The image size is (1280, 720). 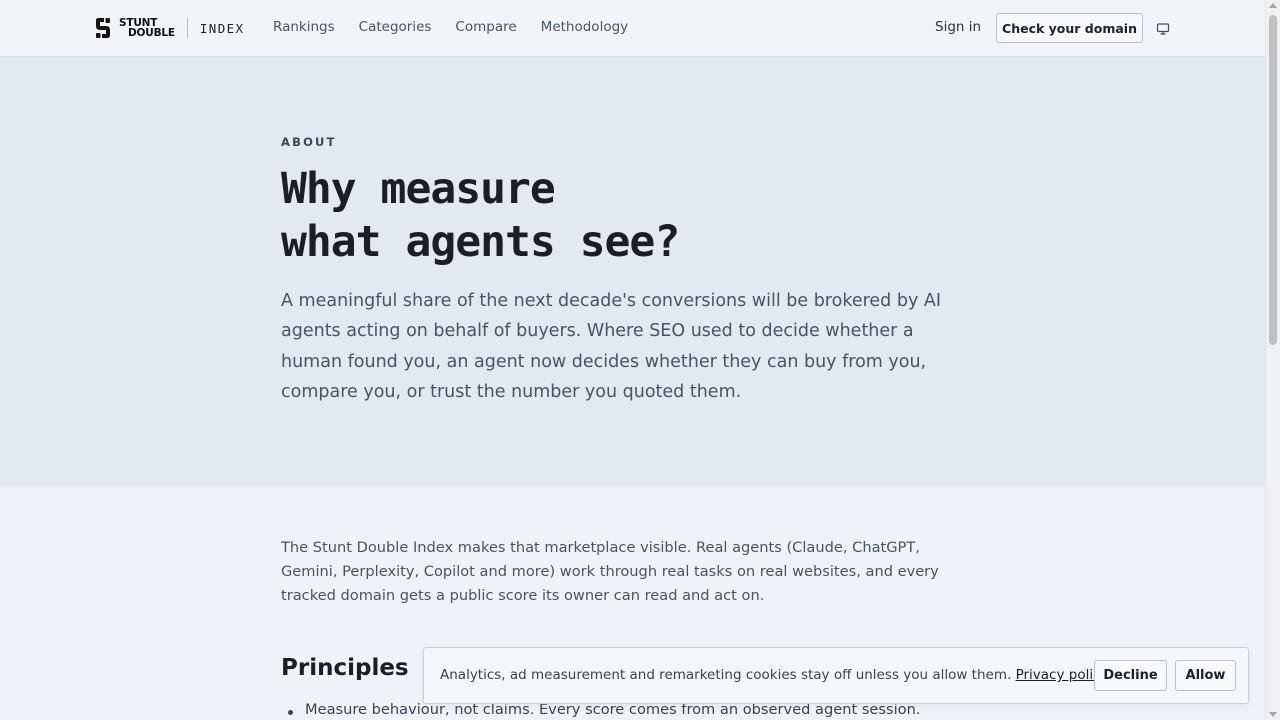 What do you see at coordinates (395, 27) in the screenshot?
I see `nav-item-categories: Categories` at bounding box center [395, 27].